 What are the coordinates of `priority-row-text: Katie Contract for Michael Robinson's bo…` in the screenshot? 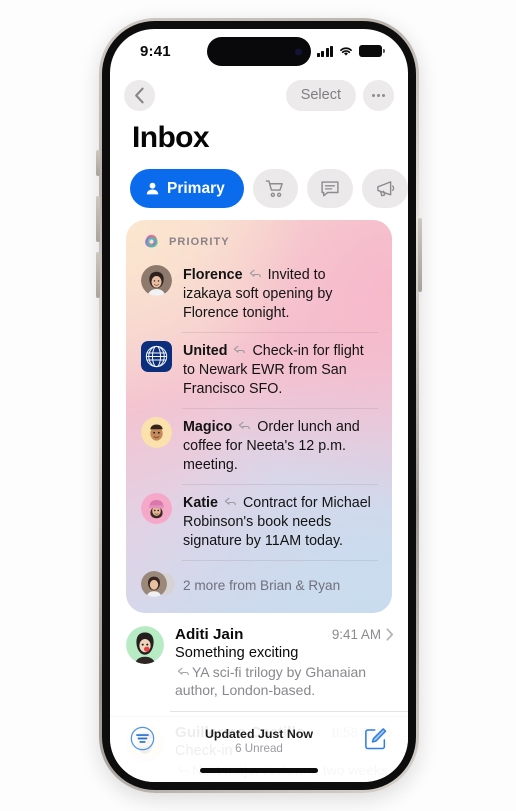 It's located at (280, 522).